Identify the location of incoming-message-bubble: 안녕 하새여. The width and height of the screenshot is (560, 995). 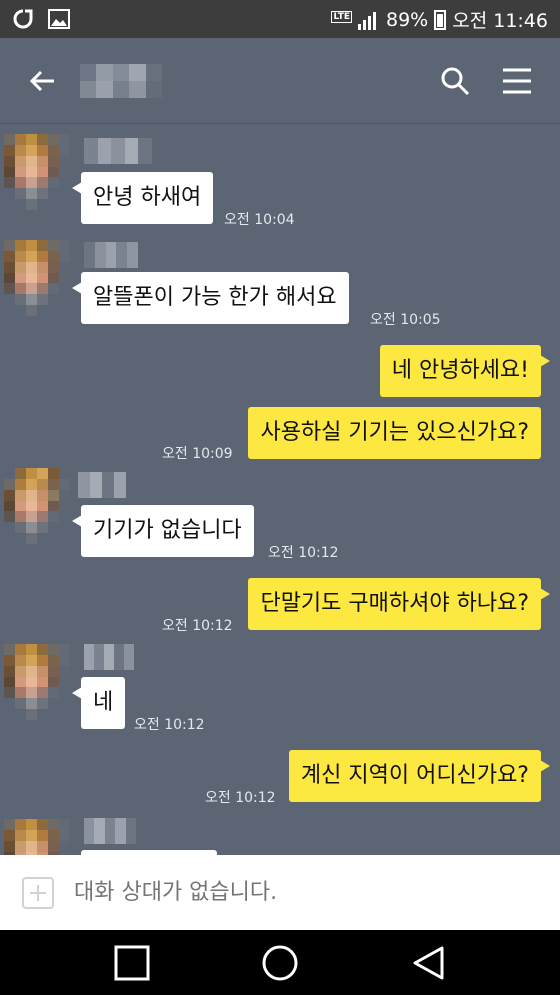
(142, 198).